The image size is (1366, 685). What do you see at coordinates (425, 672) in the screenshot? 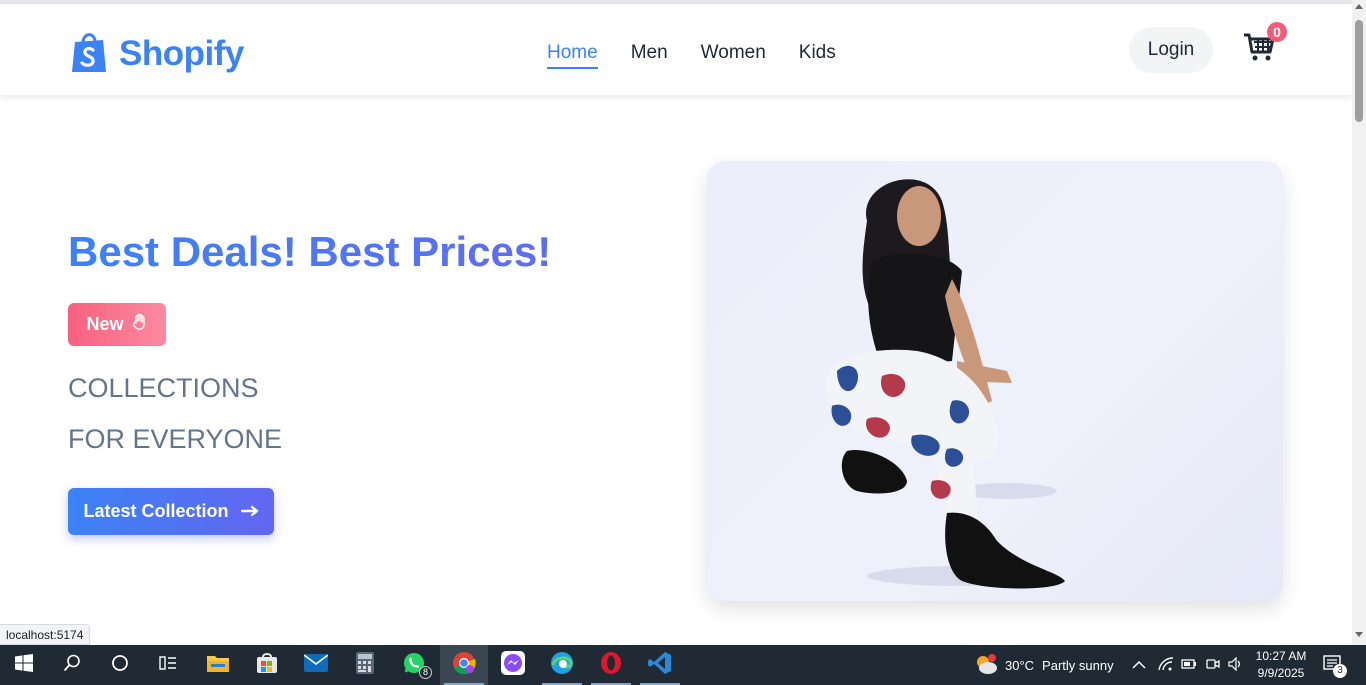
I see `whatsapp-unread-badge: 8` at bounding box center [425, 672].